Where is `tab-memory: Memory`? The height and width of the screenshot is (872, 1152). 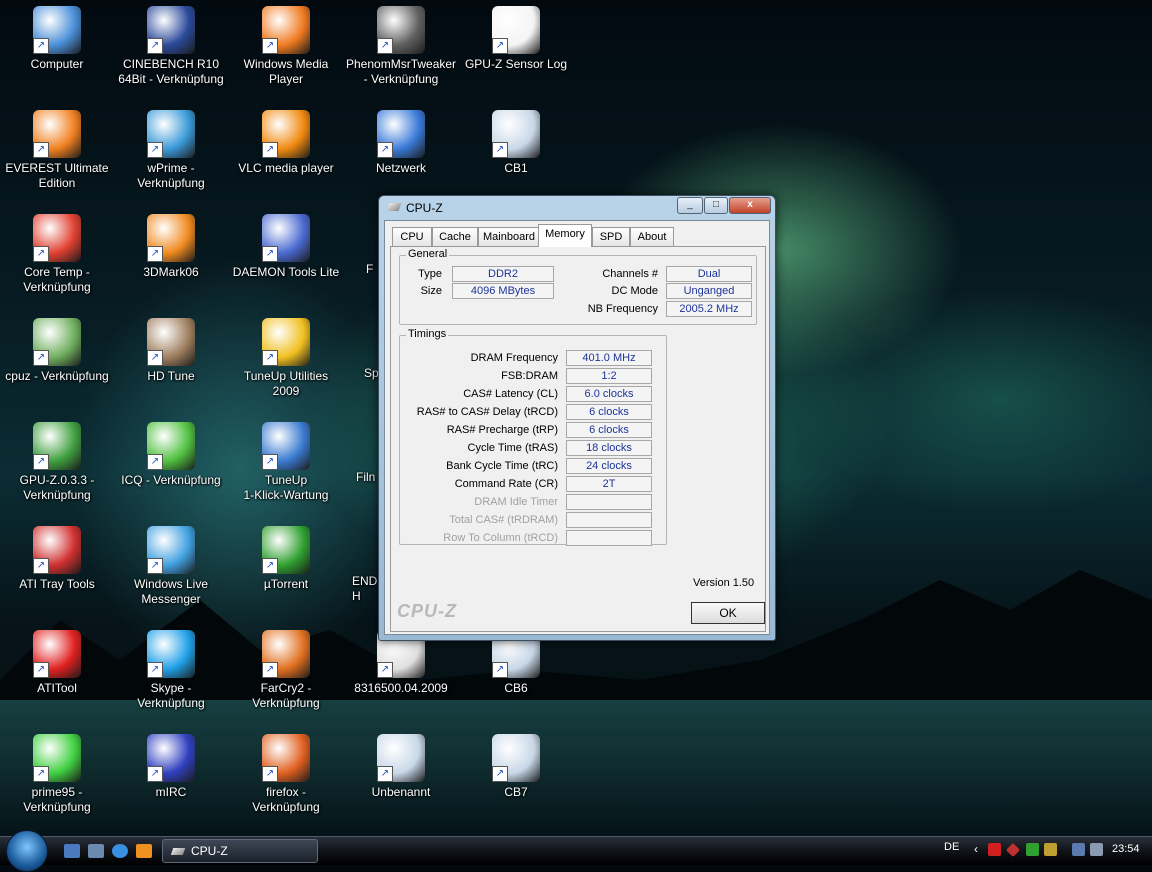
tab-memory: Memory is located at coordinates (565, 235).